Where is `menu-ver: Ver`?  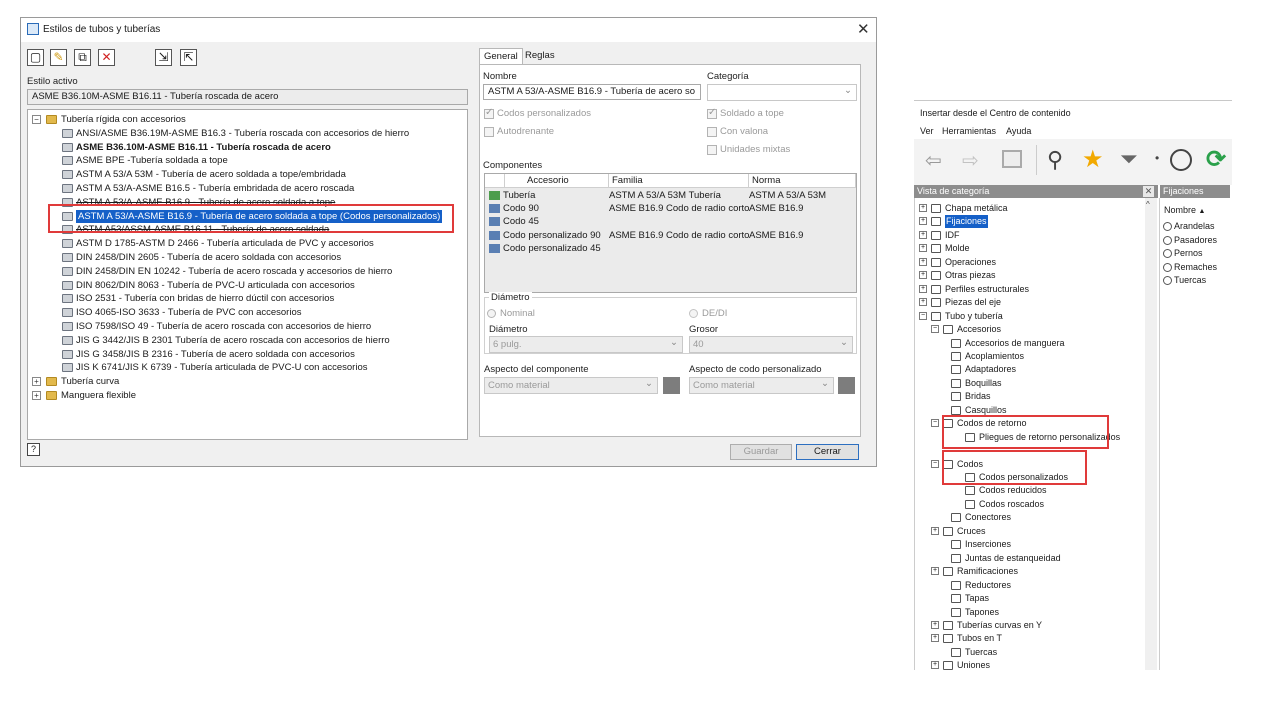 menu-ver: Ver is located at coordinates (927, 131).